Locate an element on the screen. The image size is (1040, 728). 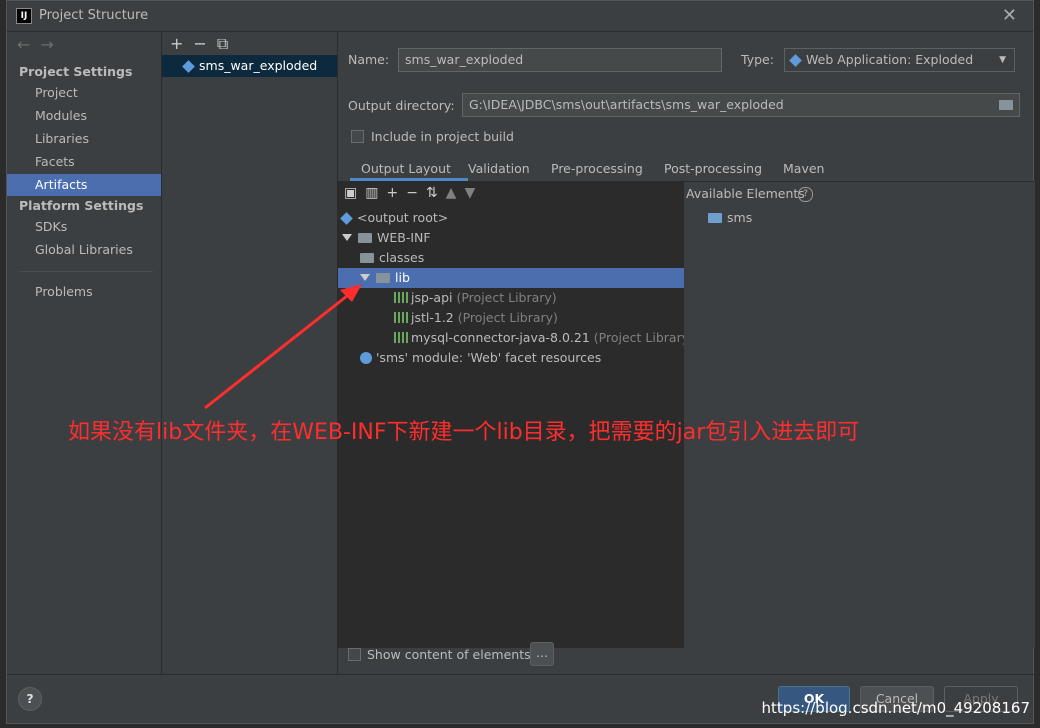
annotation-arrow is located at coordinates (283, 347).